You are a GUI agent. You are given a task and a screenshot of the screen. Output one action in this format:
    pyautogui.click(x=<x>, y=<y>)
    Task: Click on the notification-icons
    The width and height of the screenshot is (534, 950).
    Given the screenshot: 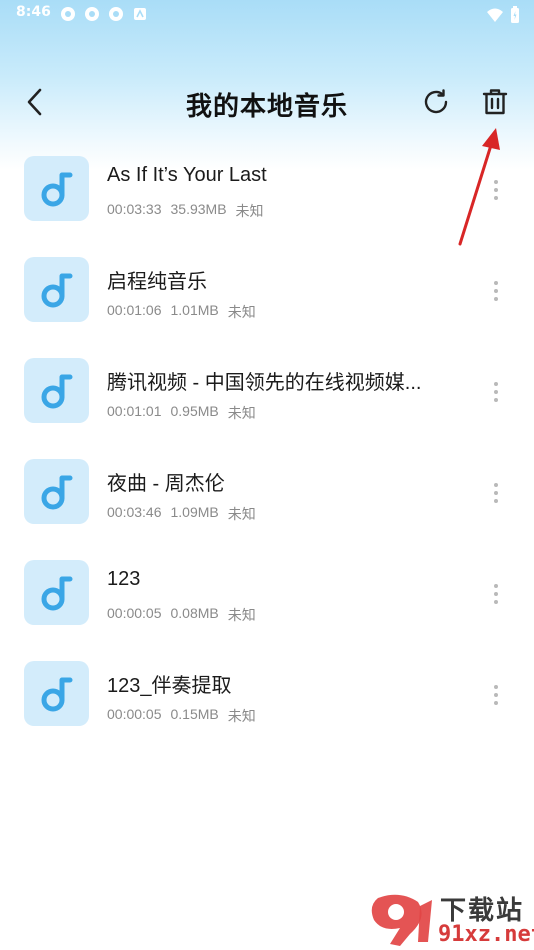 What is the action you would take?
    pyautogui.click(x=104, y=14)
    